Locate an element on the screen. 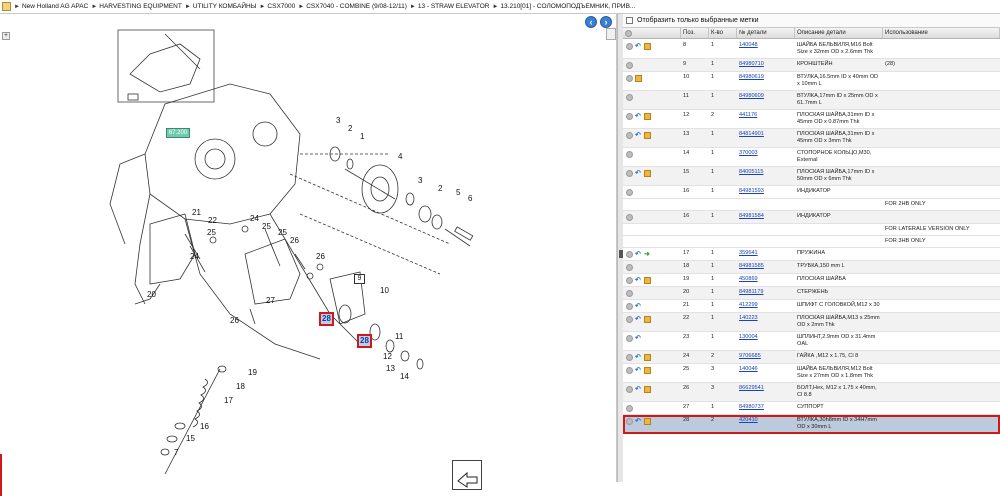  part-number-link: 140048 is located at coordinates (766, 49).